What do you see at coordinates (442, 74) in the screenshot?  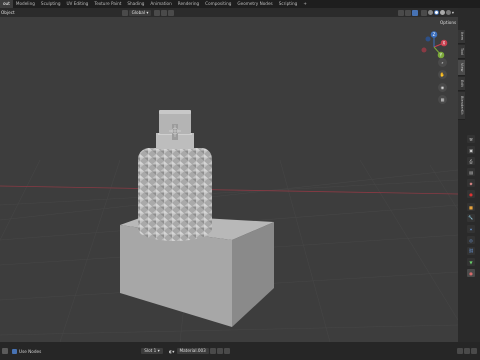 I see `pan-hand-icon: ✋` at bounding box center [442, 74].